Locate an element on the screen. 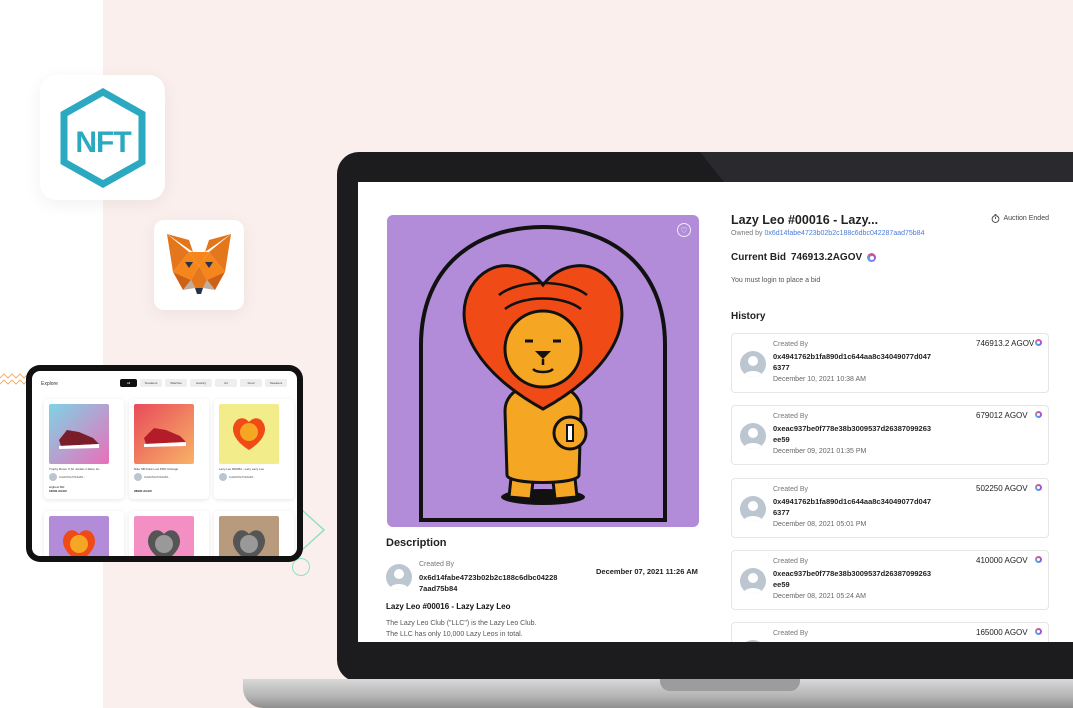 The height and width of the screenshot is (708, 1073). laptop-sheen is located at coordinates (886, 167).